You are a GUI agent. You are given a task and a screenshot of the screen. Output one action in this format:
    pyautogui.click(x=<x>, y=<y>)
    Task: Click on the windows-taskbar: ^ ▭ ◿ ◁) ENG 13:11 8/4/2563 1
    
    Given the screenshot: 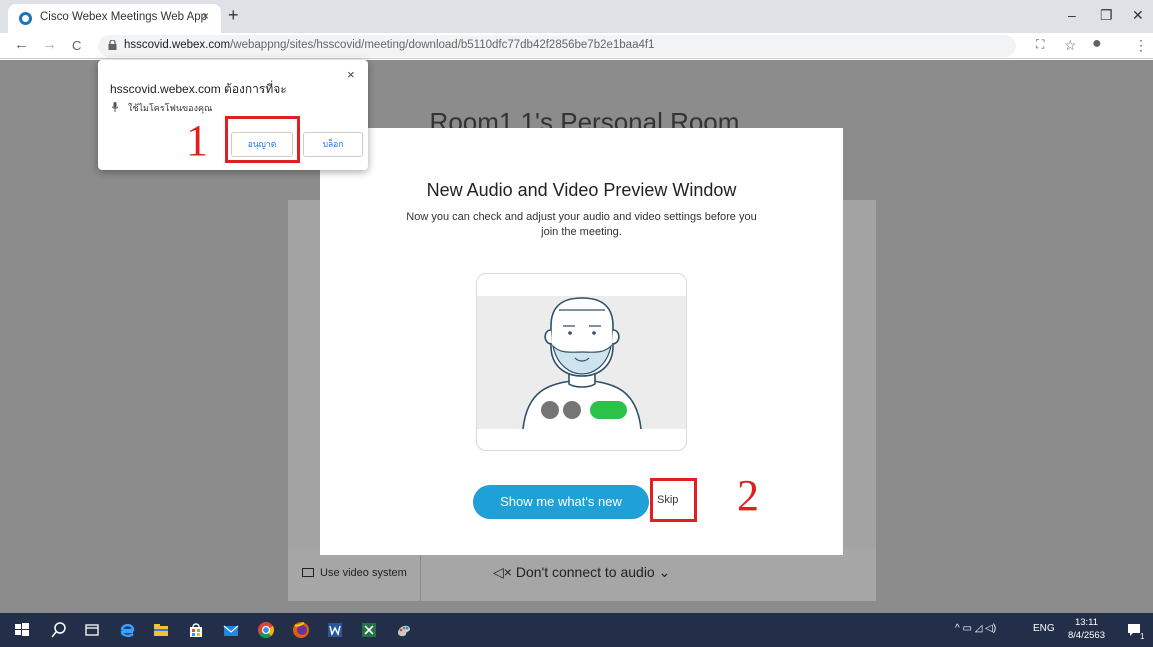 What is the action you would take?
    pyautogui.click(x=576, y=630)
    